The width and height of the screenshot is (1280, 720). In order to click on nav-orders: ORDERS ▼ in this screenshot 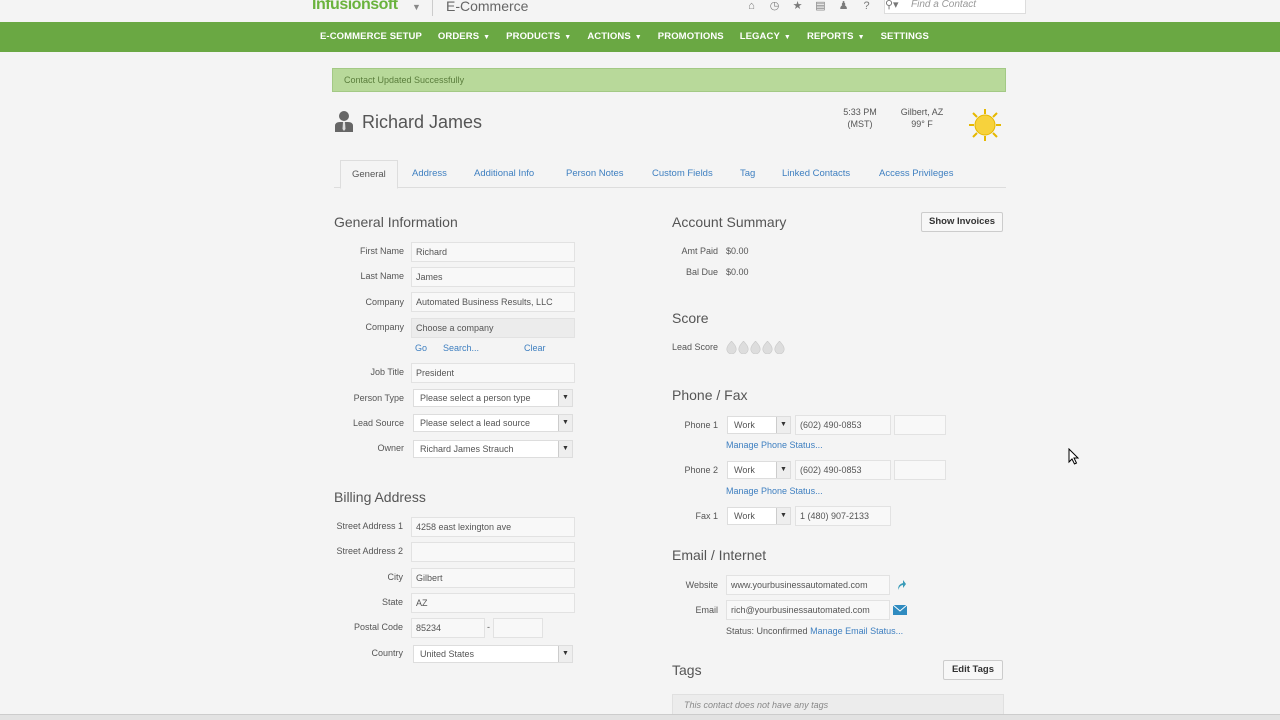, I will do `click(464, 37)`.